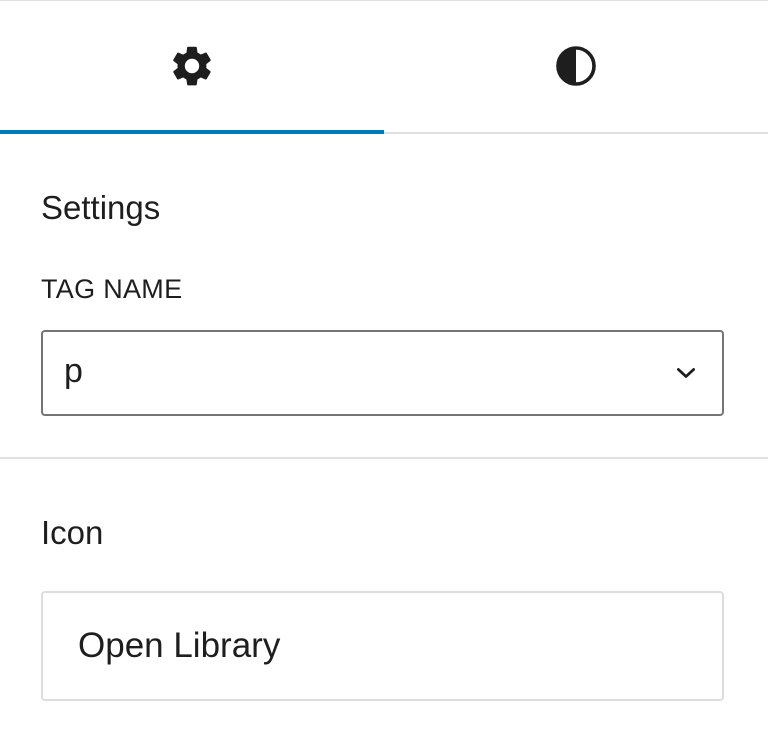  Describe the element at coordinates (382, 646) in the screenshot. I see `open-library-button: Open Library` at that location.